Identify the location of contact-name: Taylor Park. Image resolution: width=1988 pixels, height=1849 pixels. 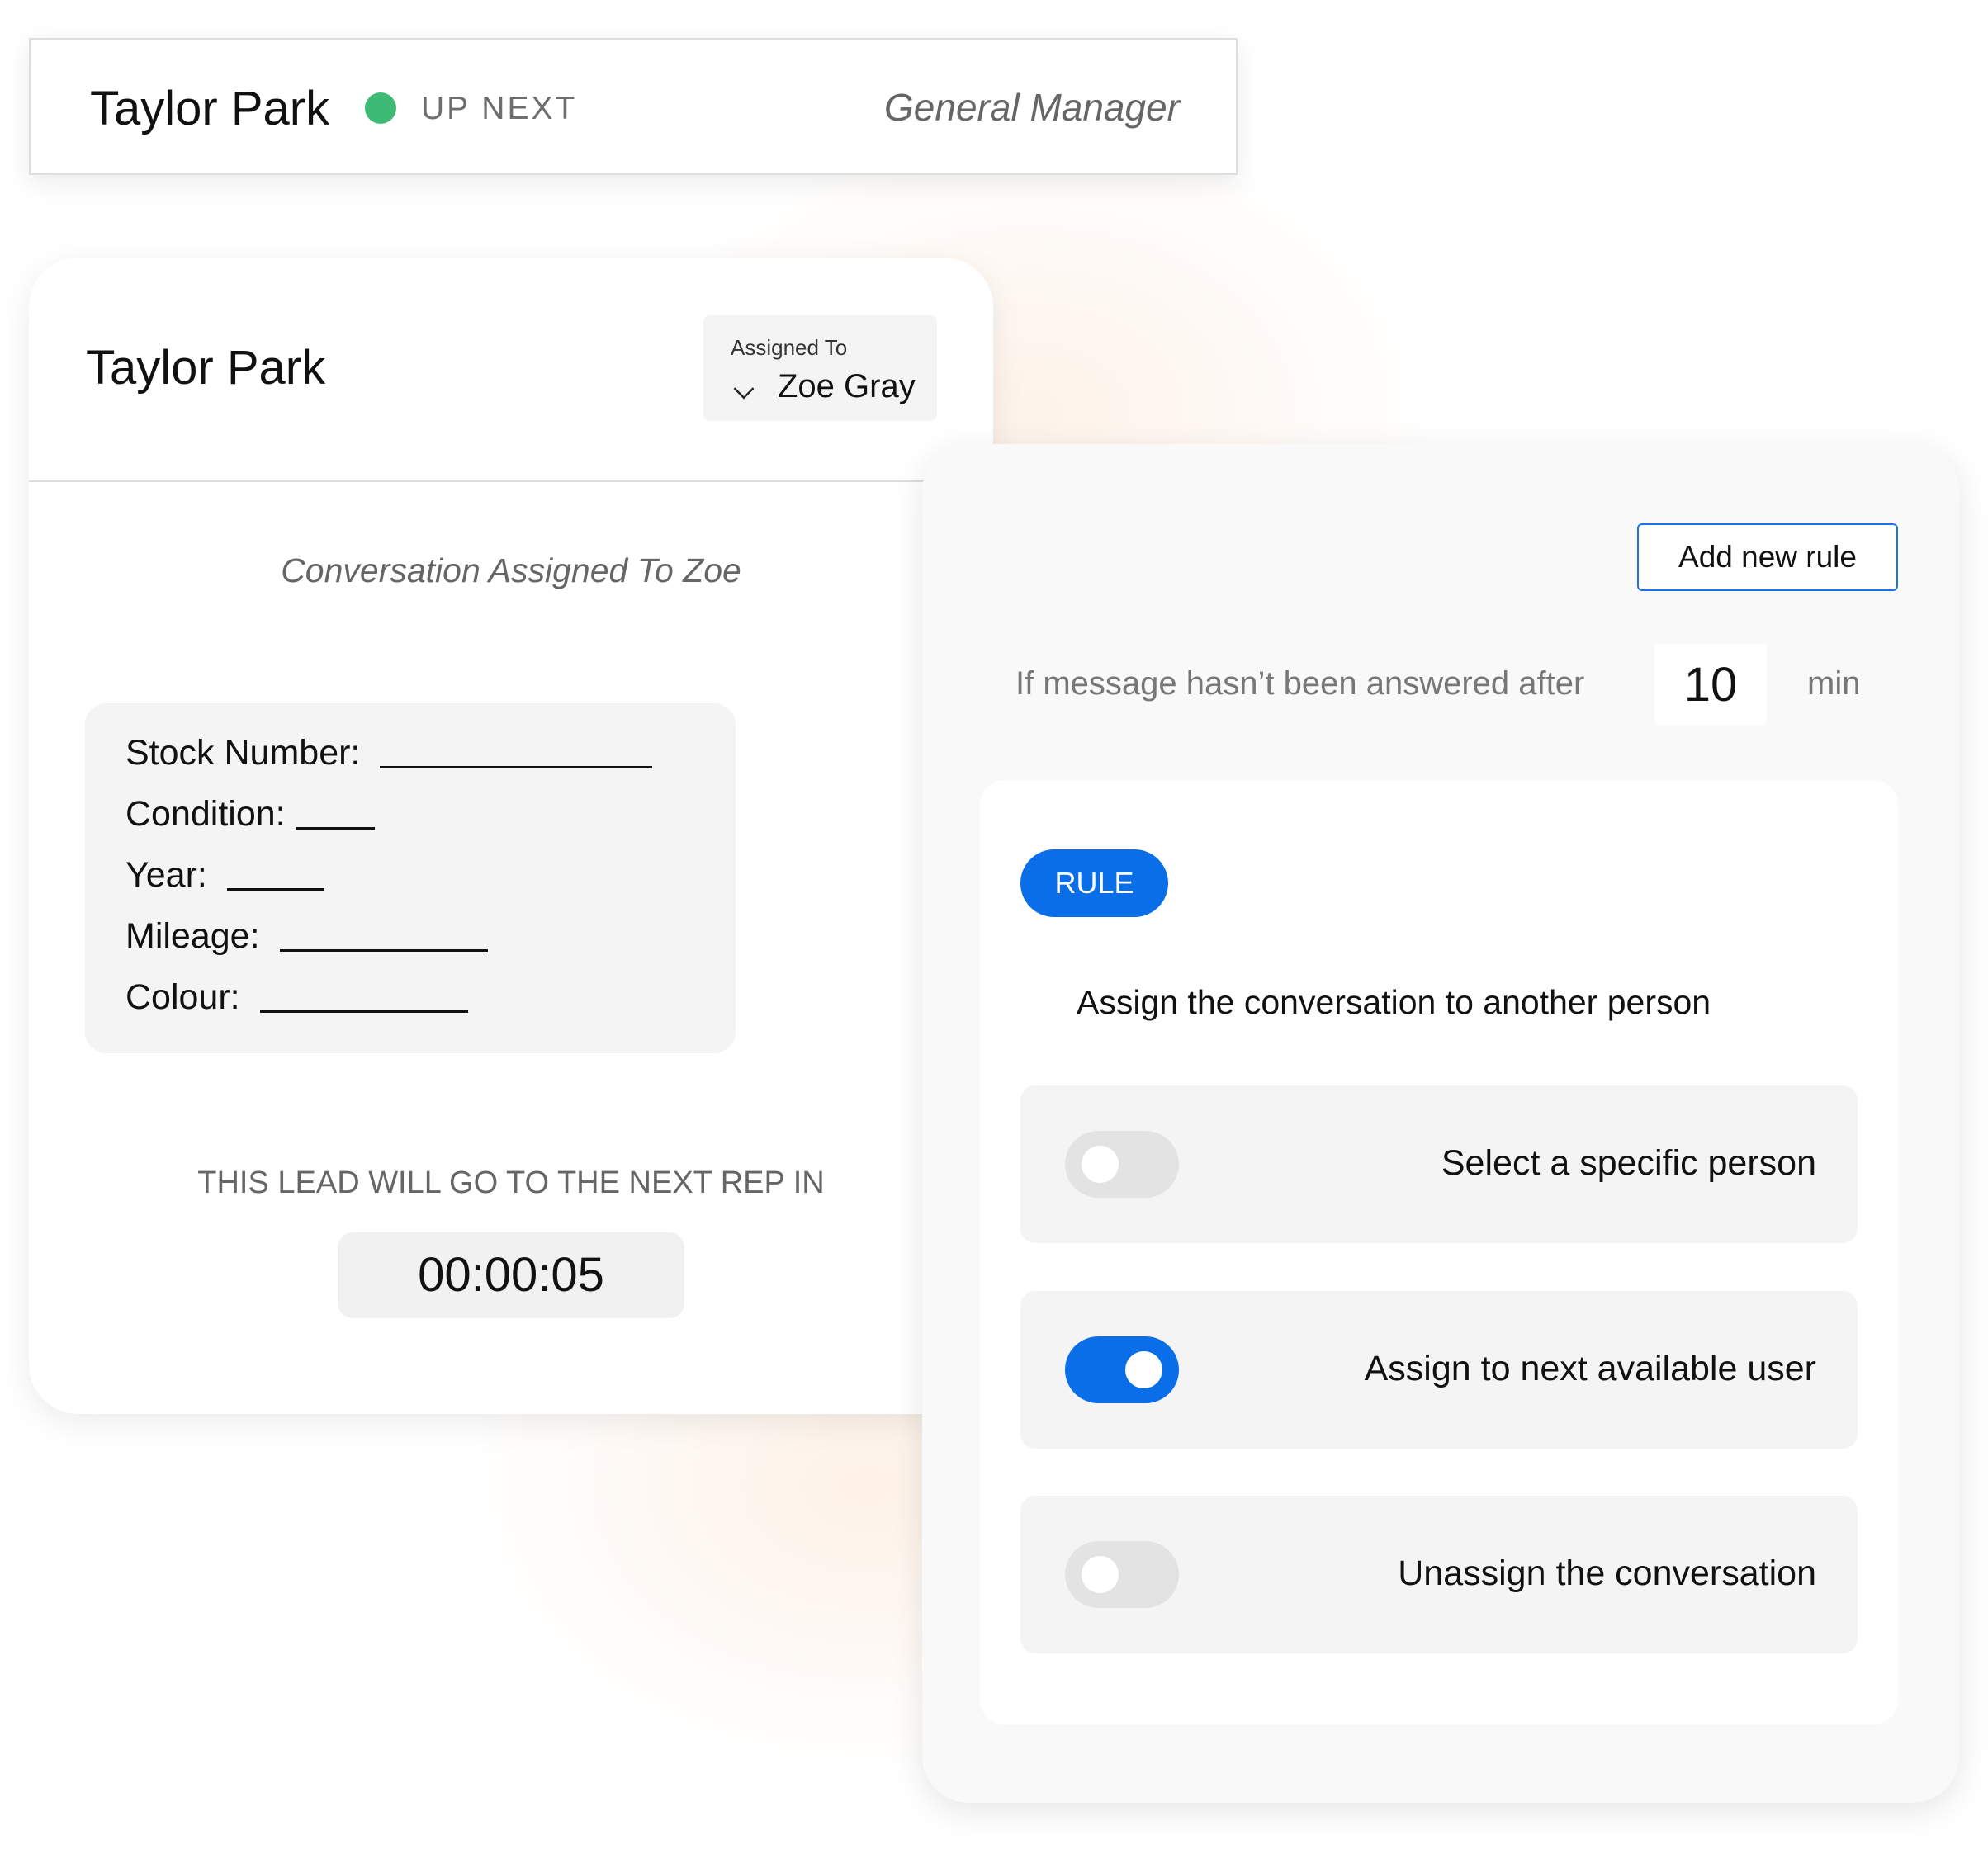
(210, 108).